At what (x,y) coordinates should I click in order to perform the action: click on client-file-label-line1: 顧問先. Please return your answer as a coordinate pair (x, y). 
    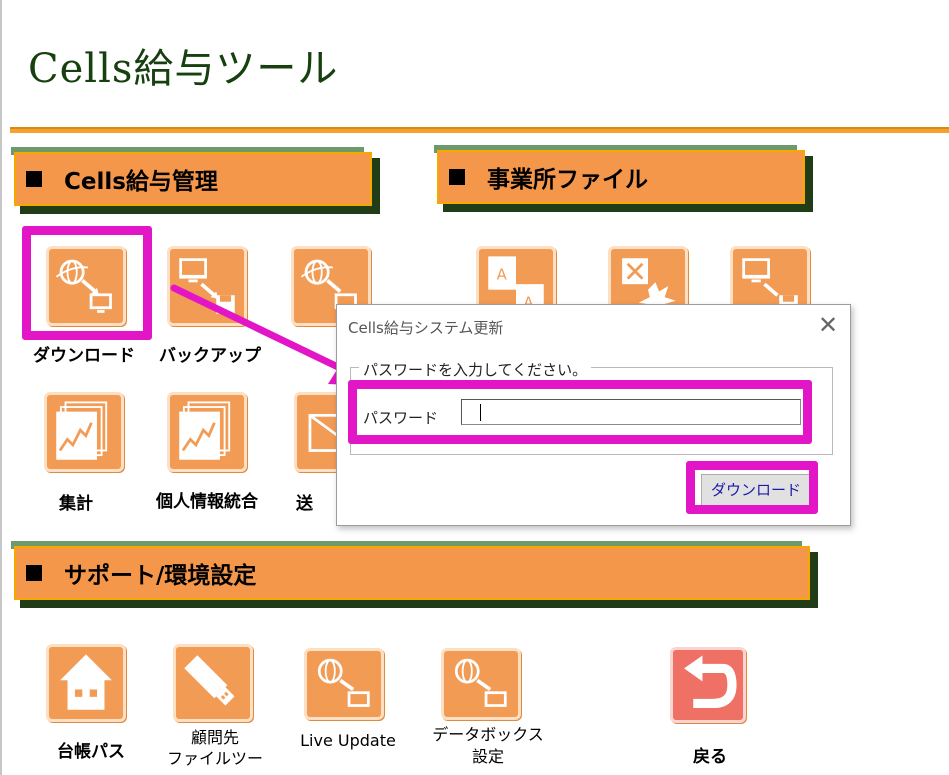
    Looking at the image, I should click on (214, 737).